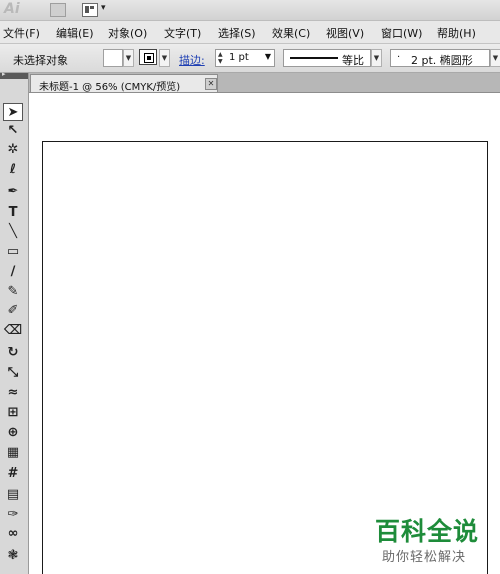  What do you see at coordinates (148, 57) in the screenshot?
I see `stroke-swatch` at bounding box center [148, 57].